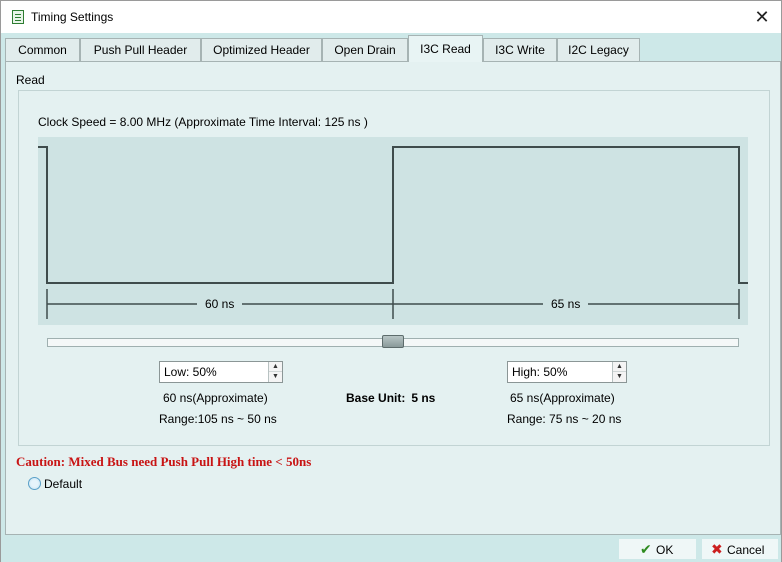 The height and width of the screenshot is (562, 782). Describe the element at coordinates (646, 549) in the screenshot. I see `check-icon: ✔` at that location.